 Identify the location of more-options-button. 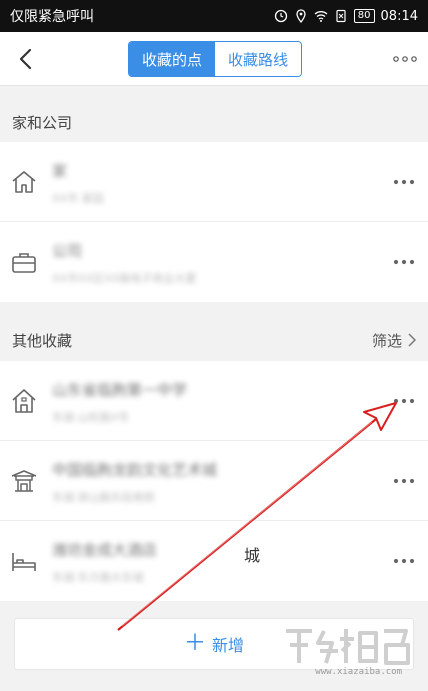
(405, 59).